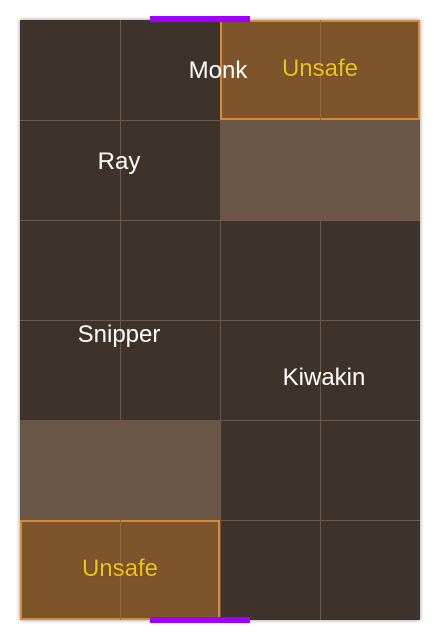  What do you see at coordinates (320, 170) in the screenshot?
I see `blocked-cell-top` at bounding box center [320, 170].